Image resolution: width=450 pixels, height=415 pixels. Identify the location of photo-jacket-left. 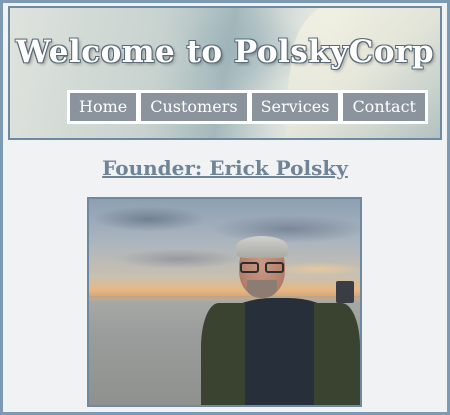
(223, 354).